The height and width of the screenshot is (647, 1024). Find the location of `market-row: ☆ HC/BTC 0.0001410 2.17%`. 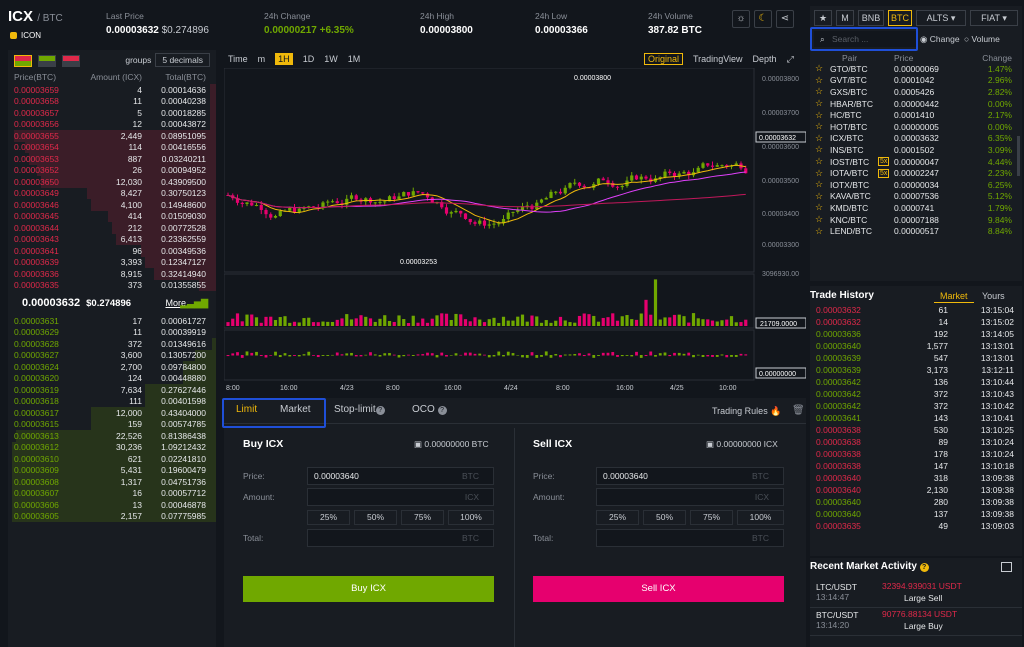

market-row: ☆ HC/BTC 0.0001410 2.17% is located at coordinates (913, 115).